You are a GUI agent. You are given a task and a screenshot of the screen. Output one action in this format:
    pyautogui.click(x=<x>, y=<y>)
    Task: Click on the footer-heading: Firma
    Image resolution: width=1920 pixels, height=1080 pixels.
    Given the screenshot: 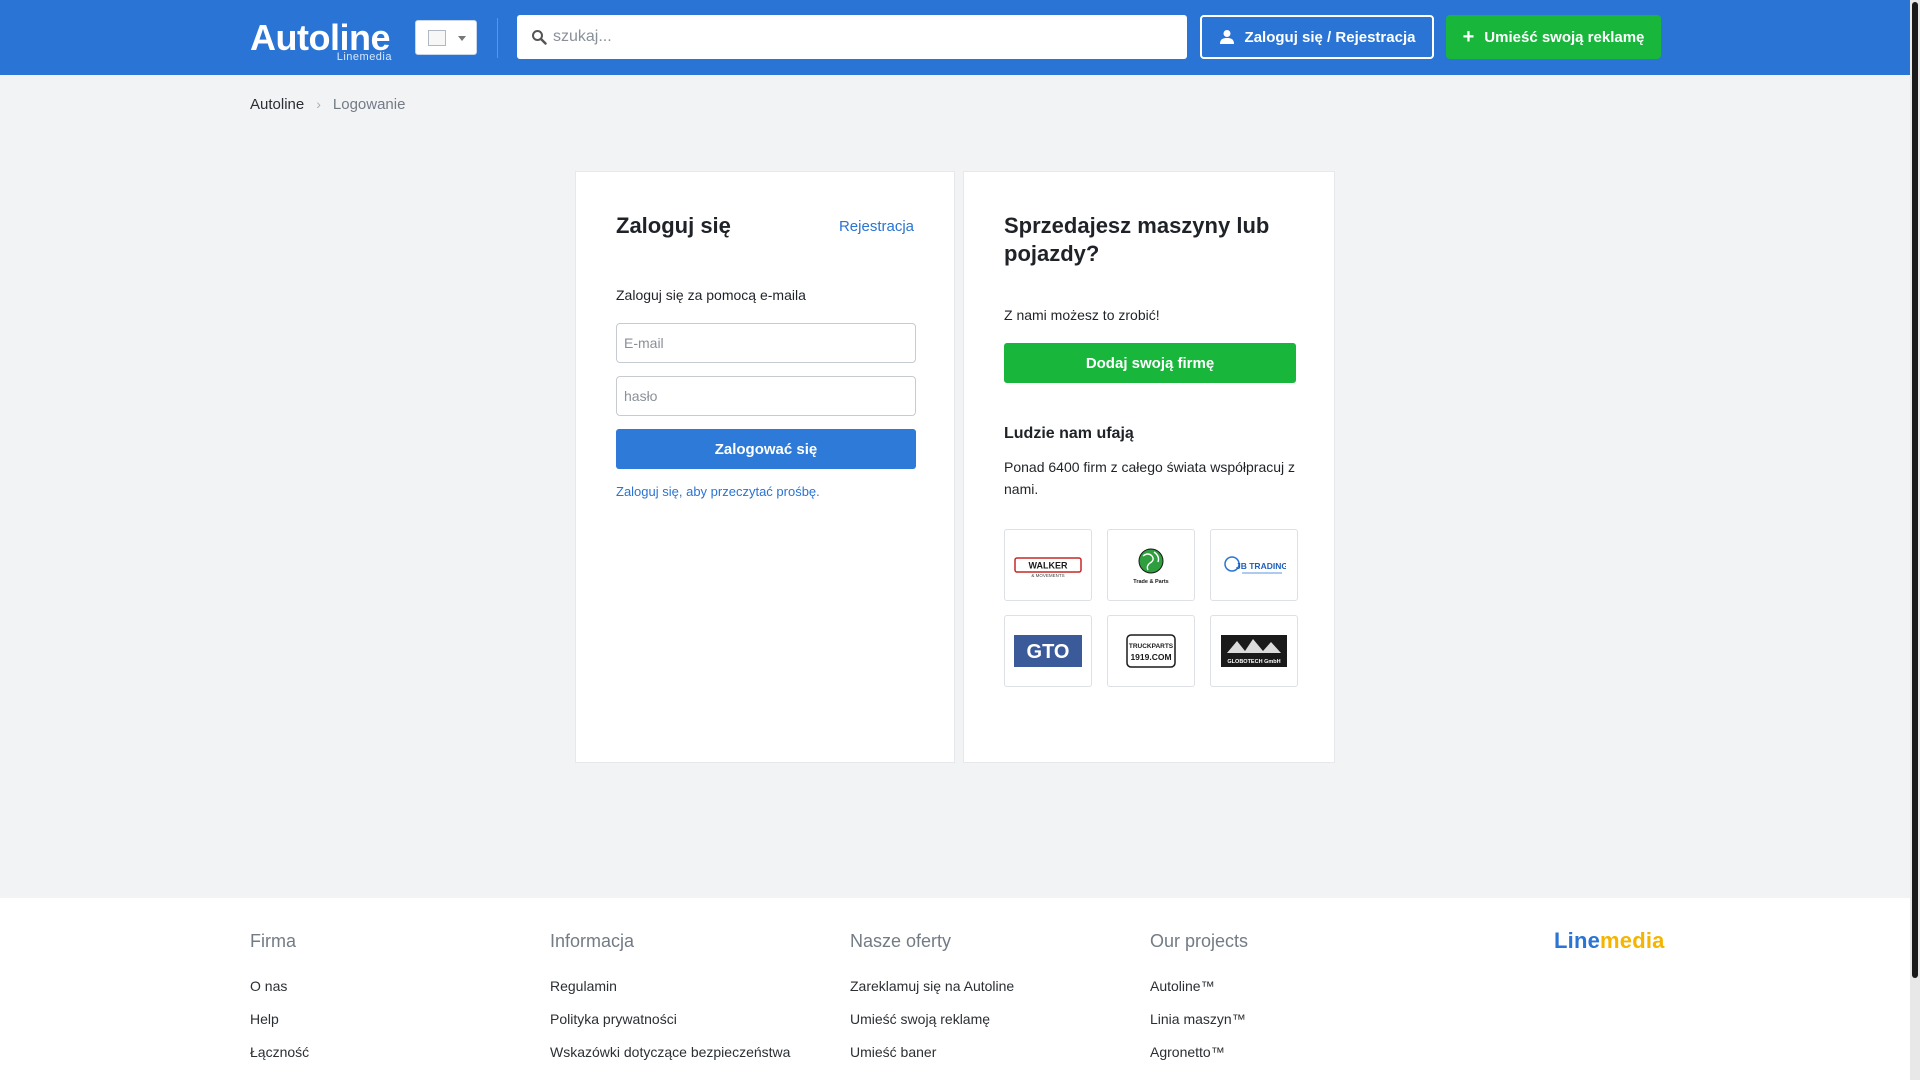 What is the action you would take?
    pyautogui.click(x=273, y=941)
    